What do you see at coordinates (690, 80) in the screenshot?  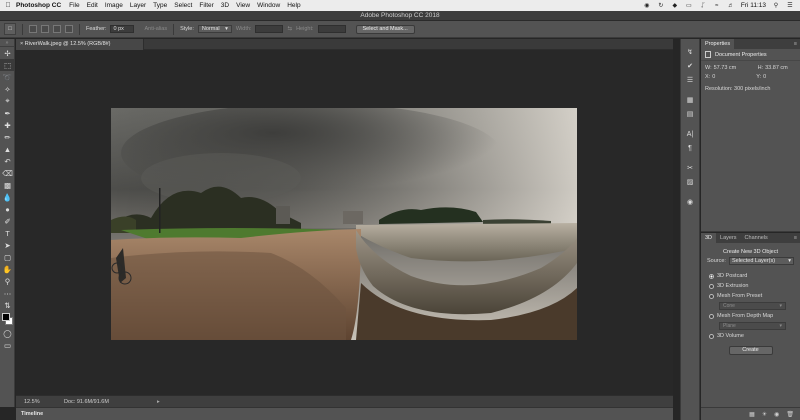 I see `adjustments-icon: ☰` at bounding box center [690, 80].